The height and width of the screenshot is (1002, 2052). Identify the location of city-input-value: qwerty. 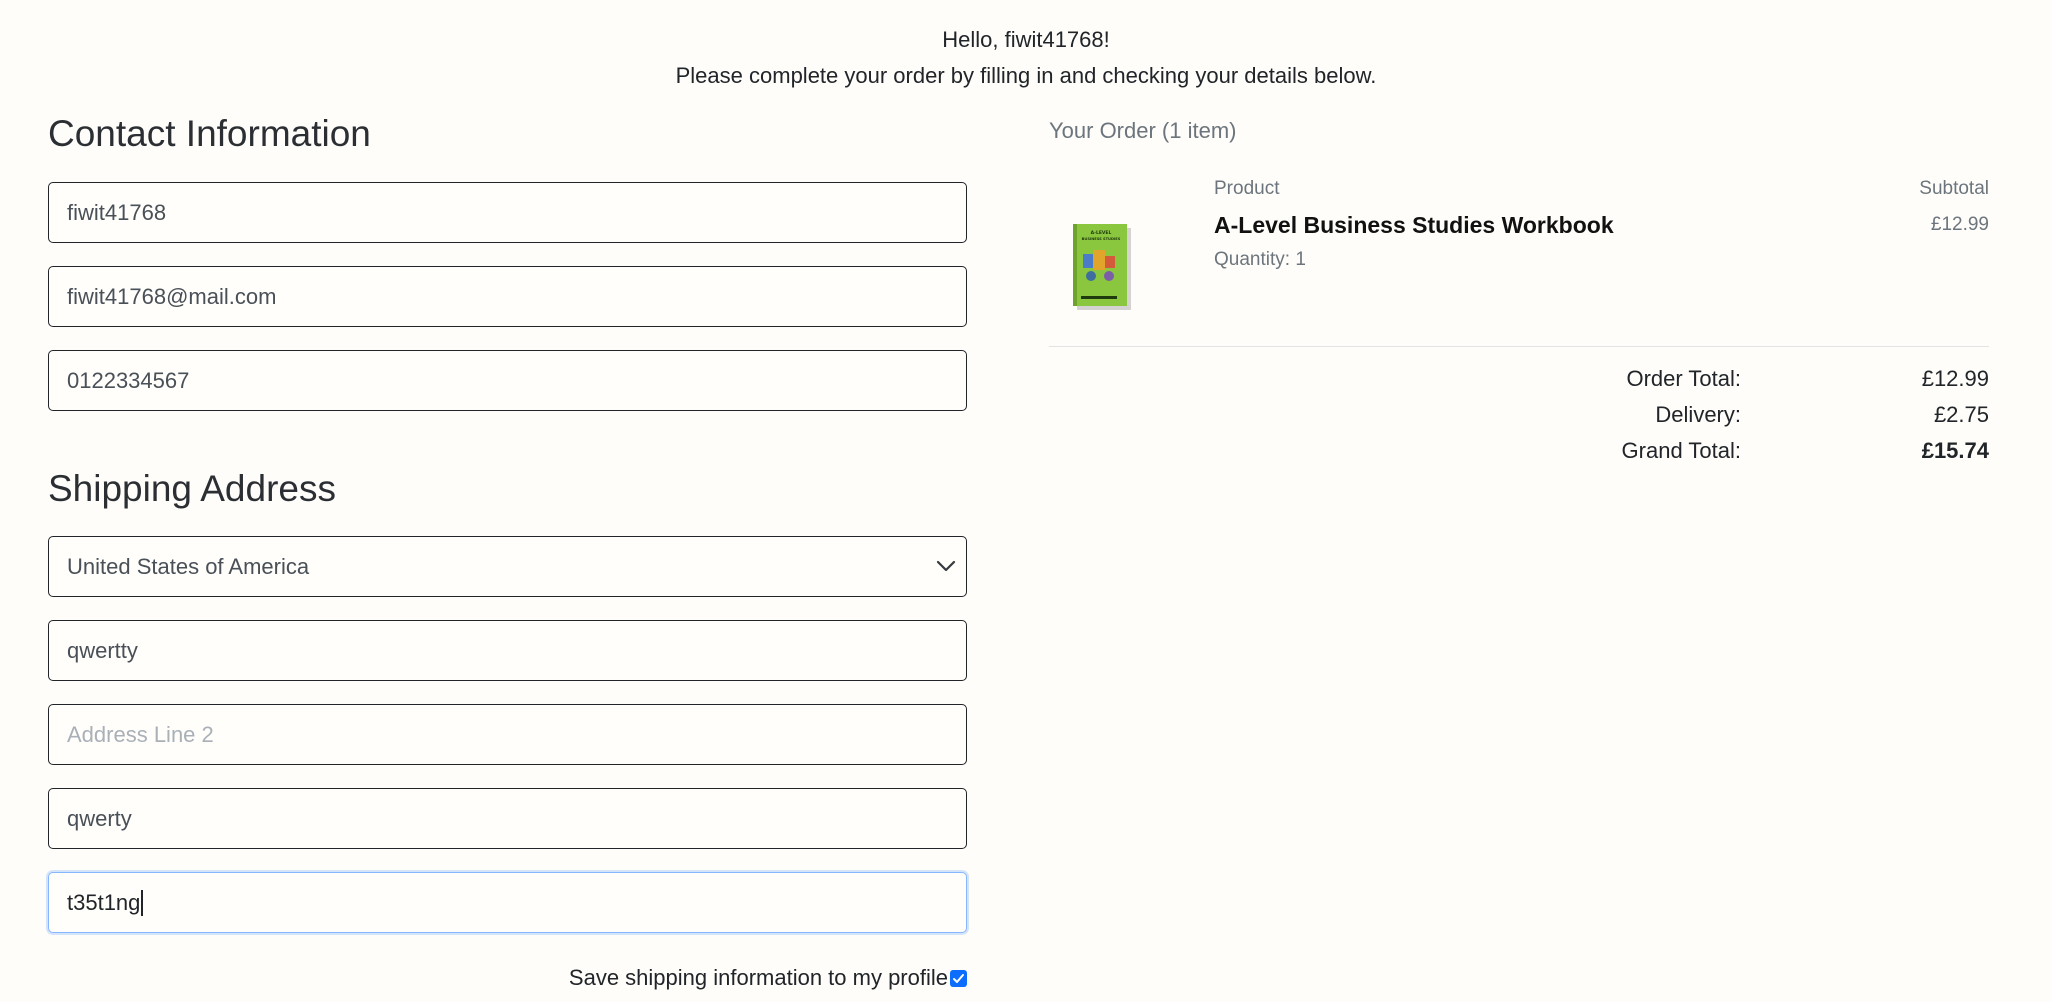
(99, 818).